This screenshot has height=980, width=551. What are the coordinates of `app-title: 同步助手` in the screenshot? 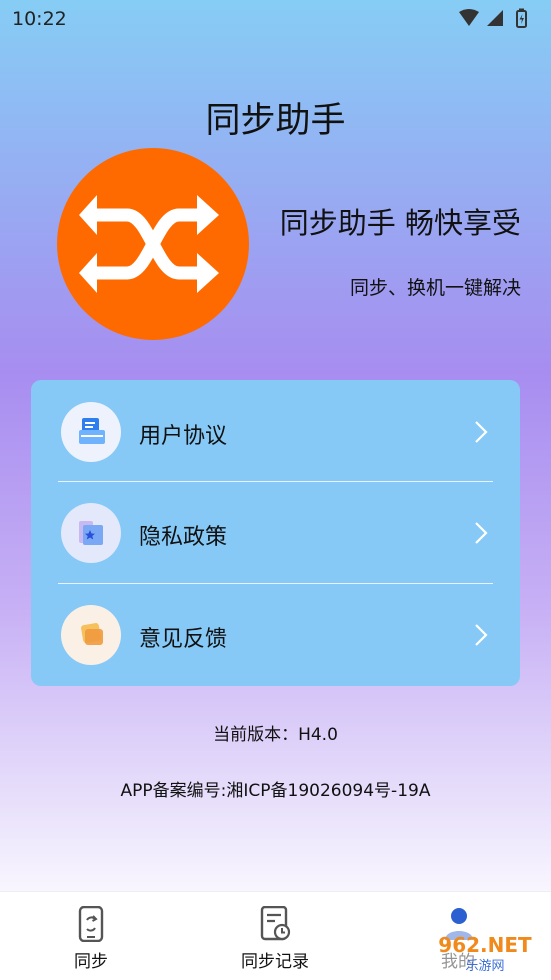 It's located at (275, 121).